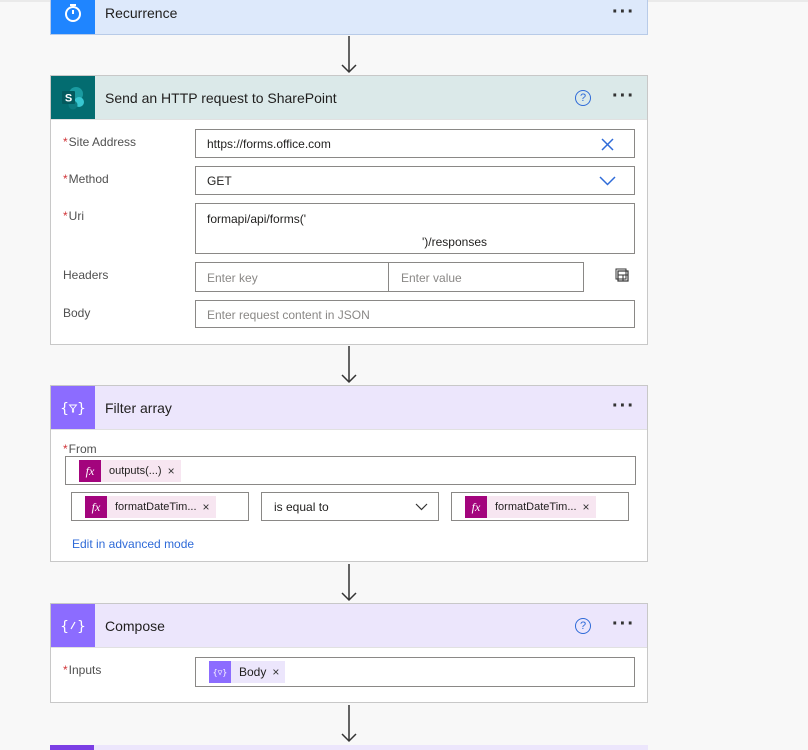 The image size is (808, 750). I want to click on operator-value: is equal to, so click(301, 507).